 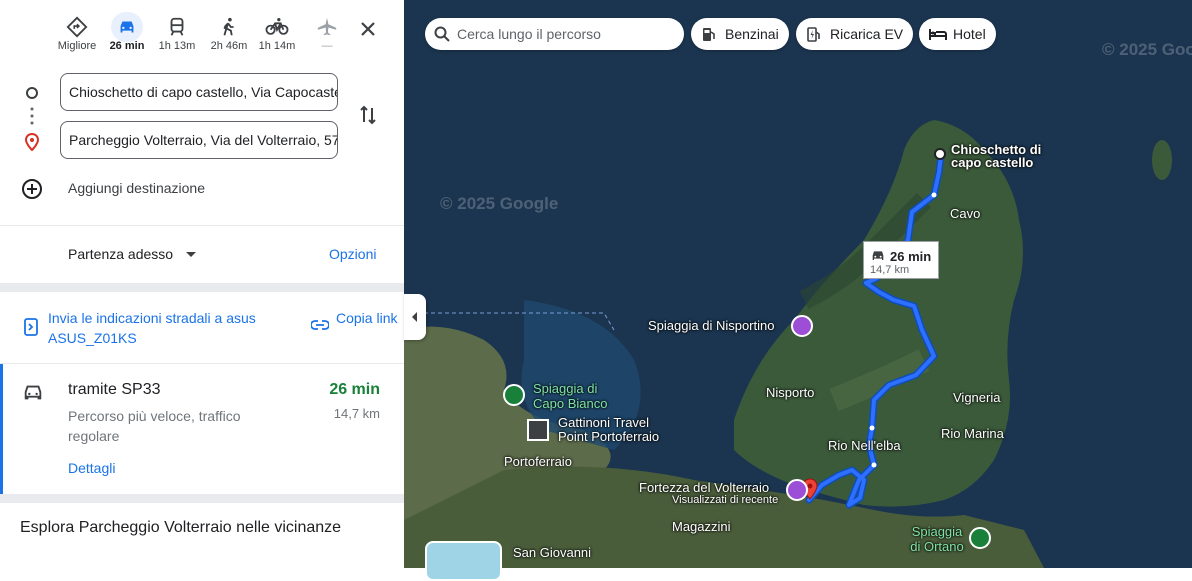 What do you see at coordinates (552, 552) in the screenshot?
I see `place-san-giovanni: San Giovanni` at bounding box center [552, 552].